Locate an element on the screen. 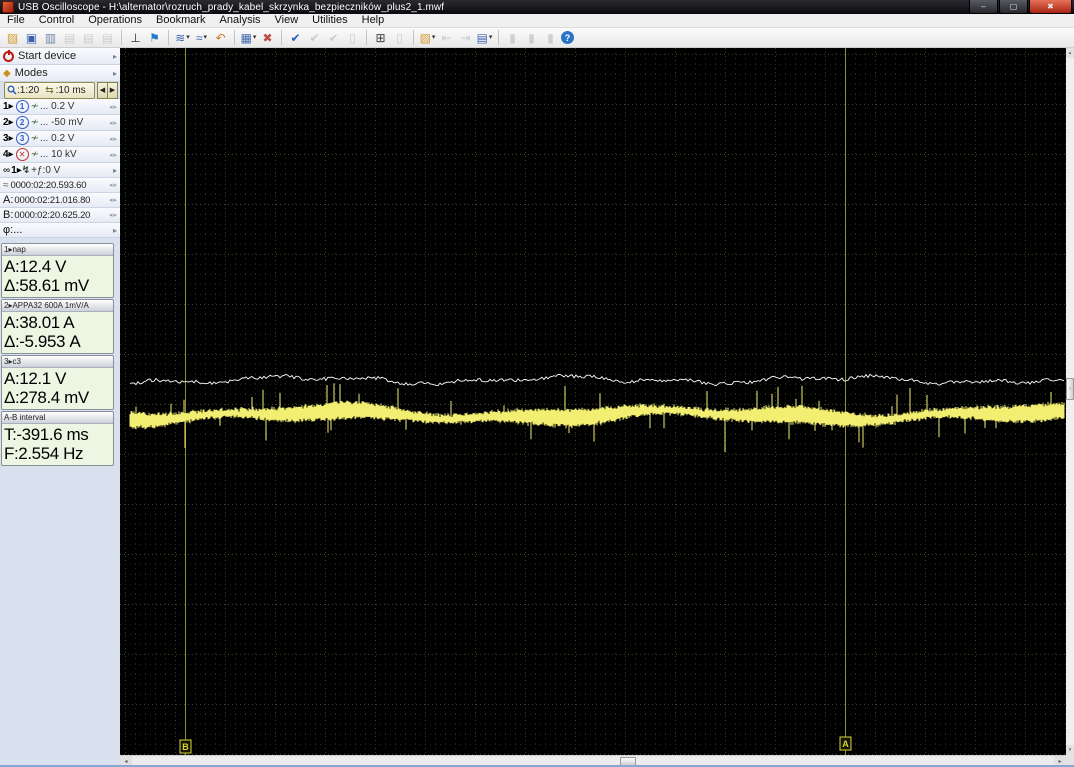 The image size is (1074, 767). measurements-panel-icon: ▤ ▾ is located at coordinates (484, 38).